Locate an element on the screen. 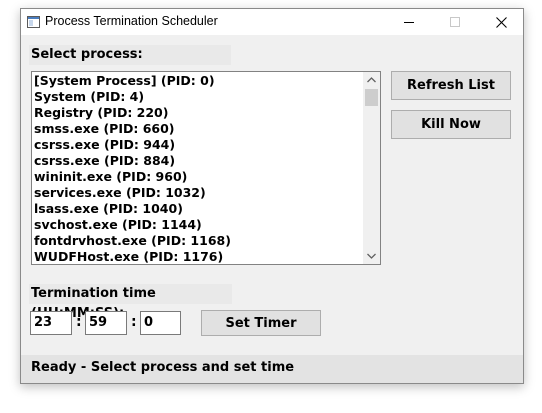 The image size is (542, 413). maximize-button is located at coordinates (455, 22).